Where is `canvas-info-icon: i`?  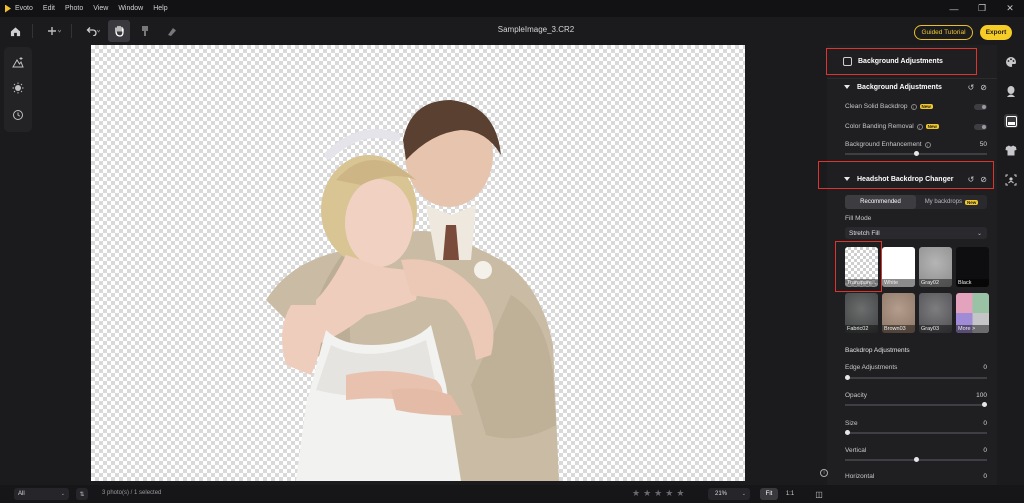 canvas-info-icon: i is located at coordinates (824, 473).